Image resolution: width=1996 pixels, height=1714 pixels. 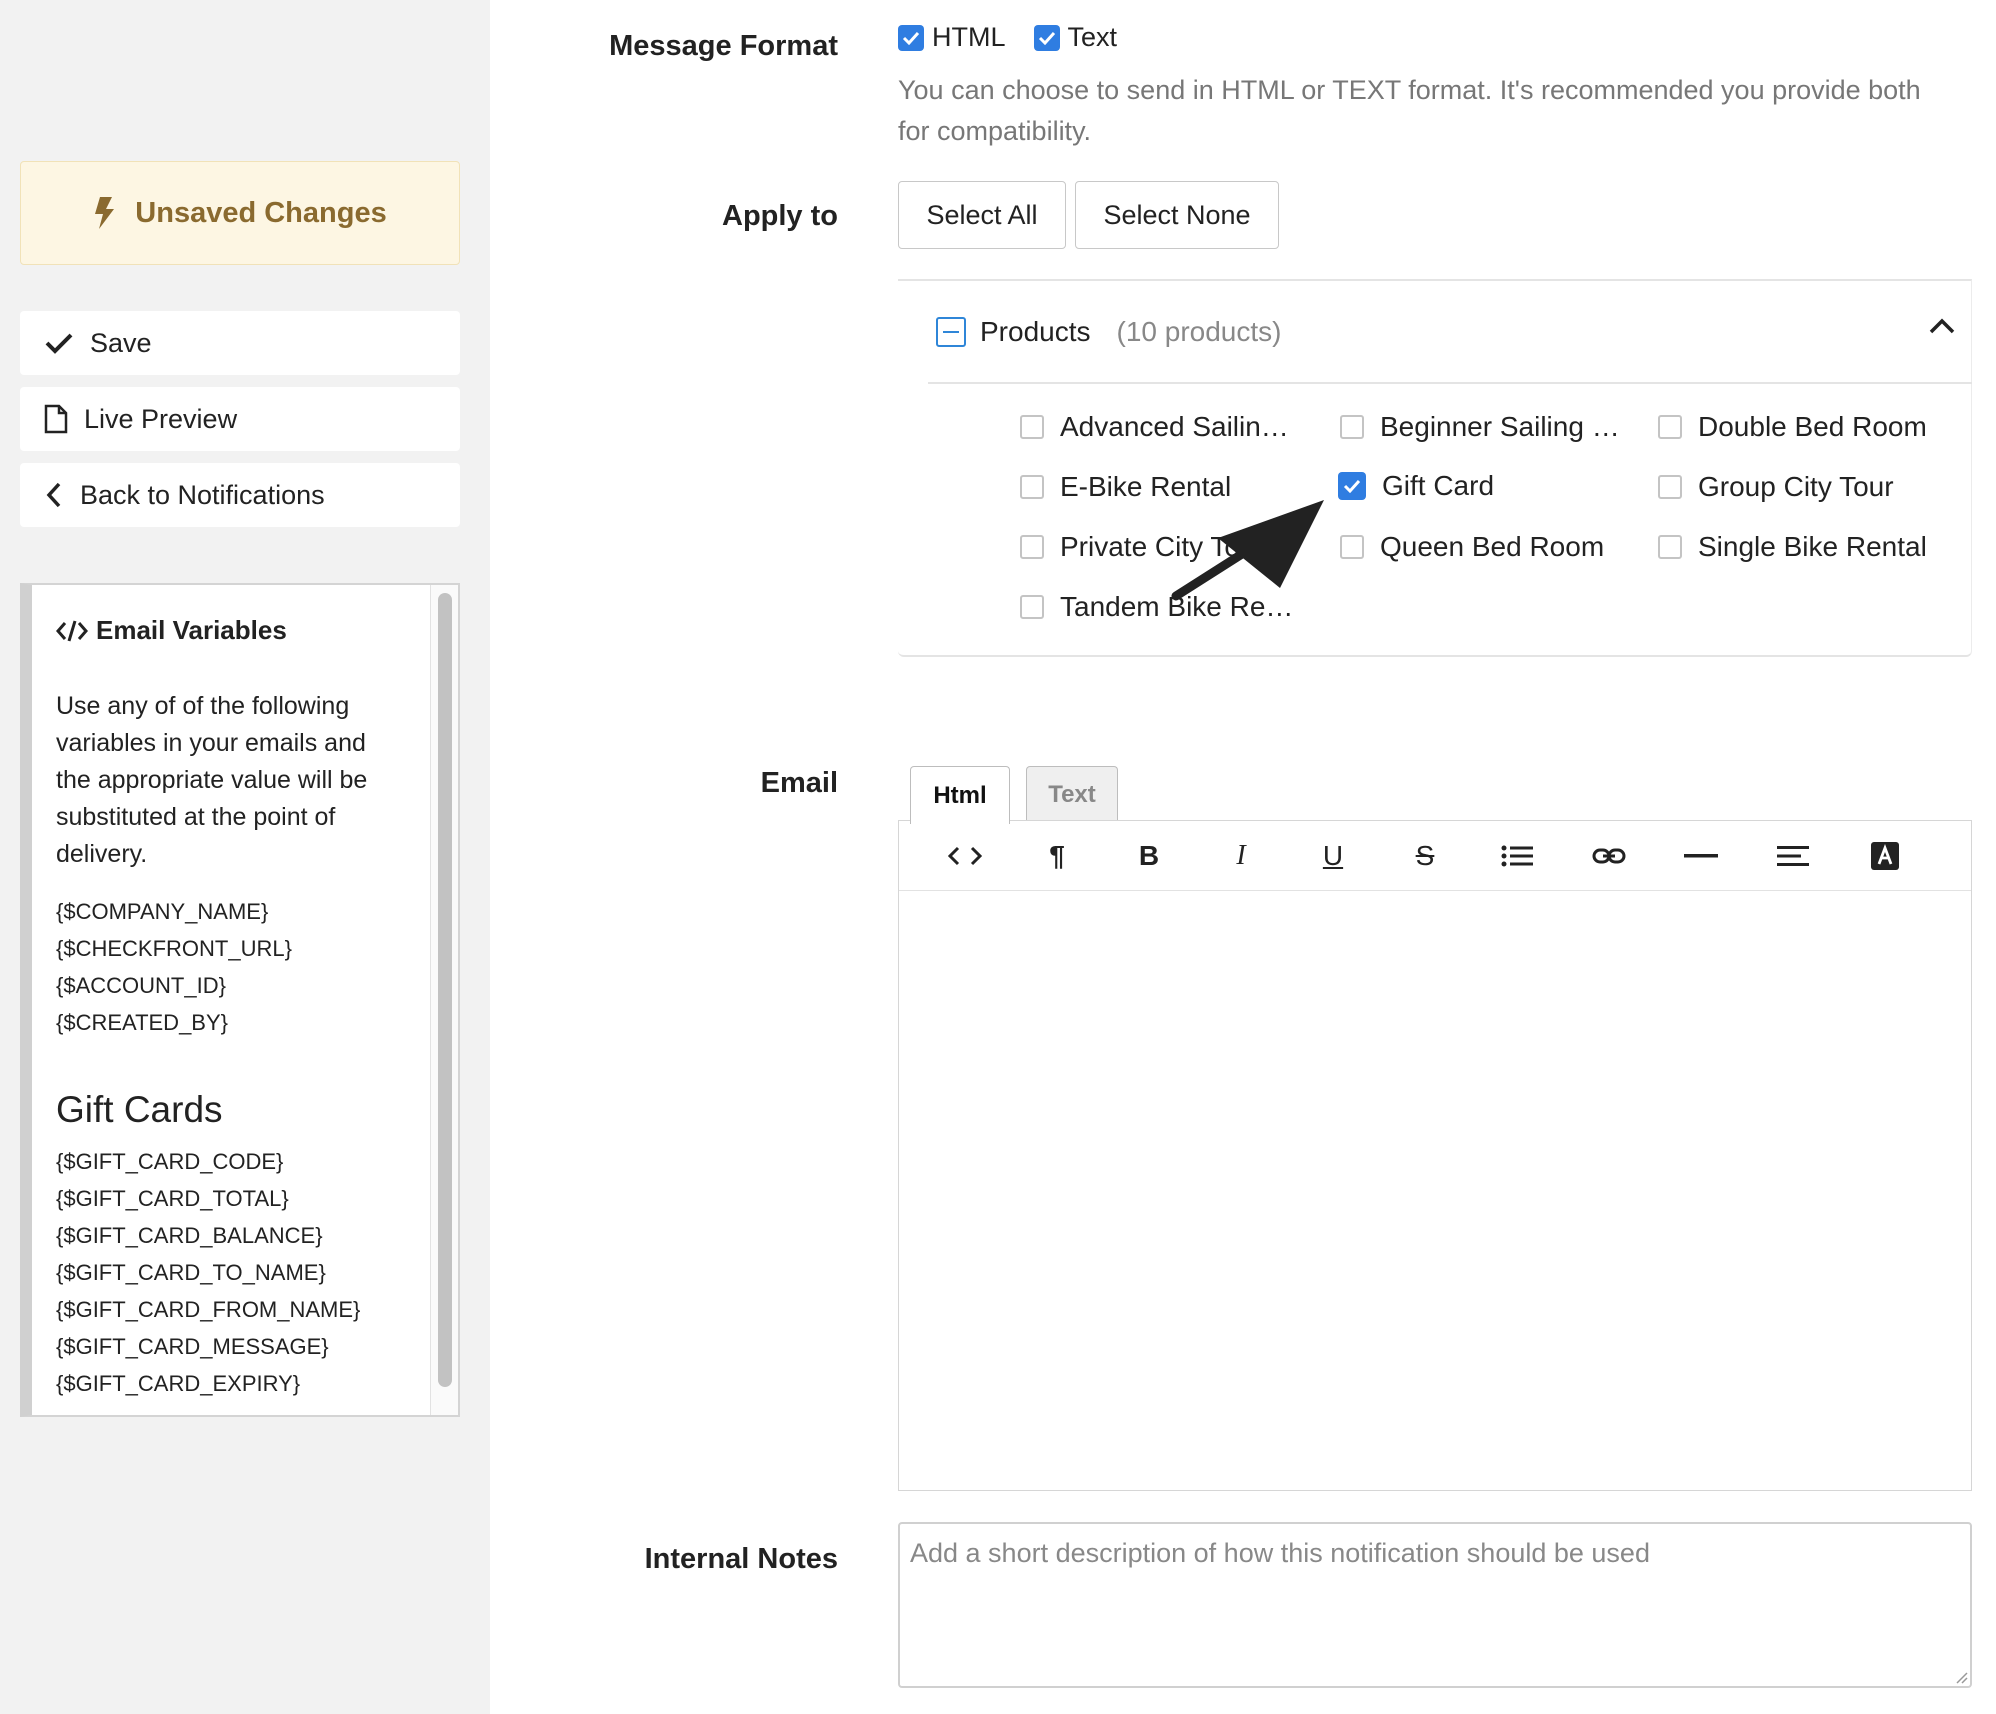 I want to click on product-queen-bed-room: Queen Bed Room, so click(x=1472, y=547).